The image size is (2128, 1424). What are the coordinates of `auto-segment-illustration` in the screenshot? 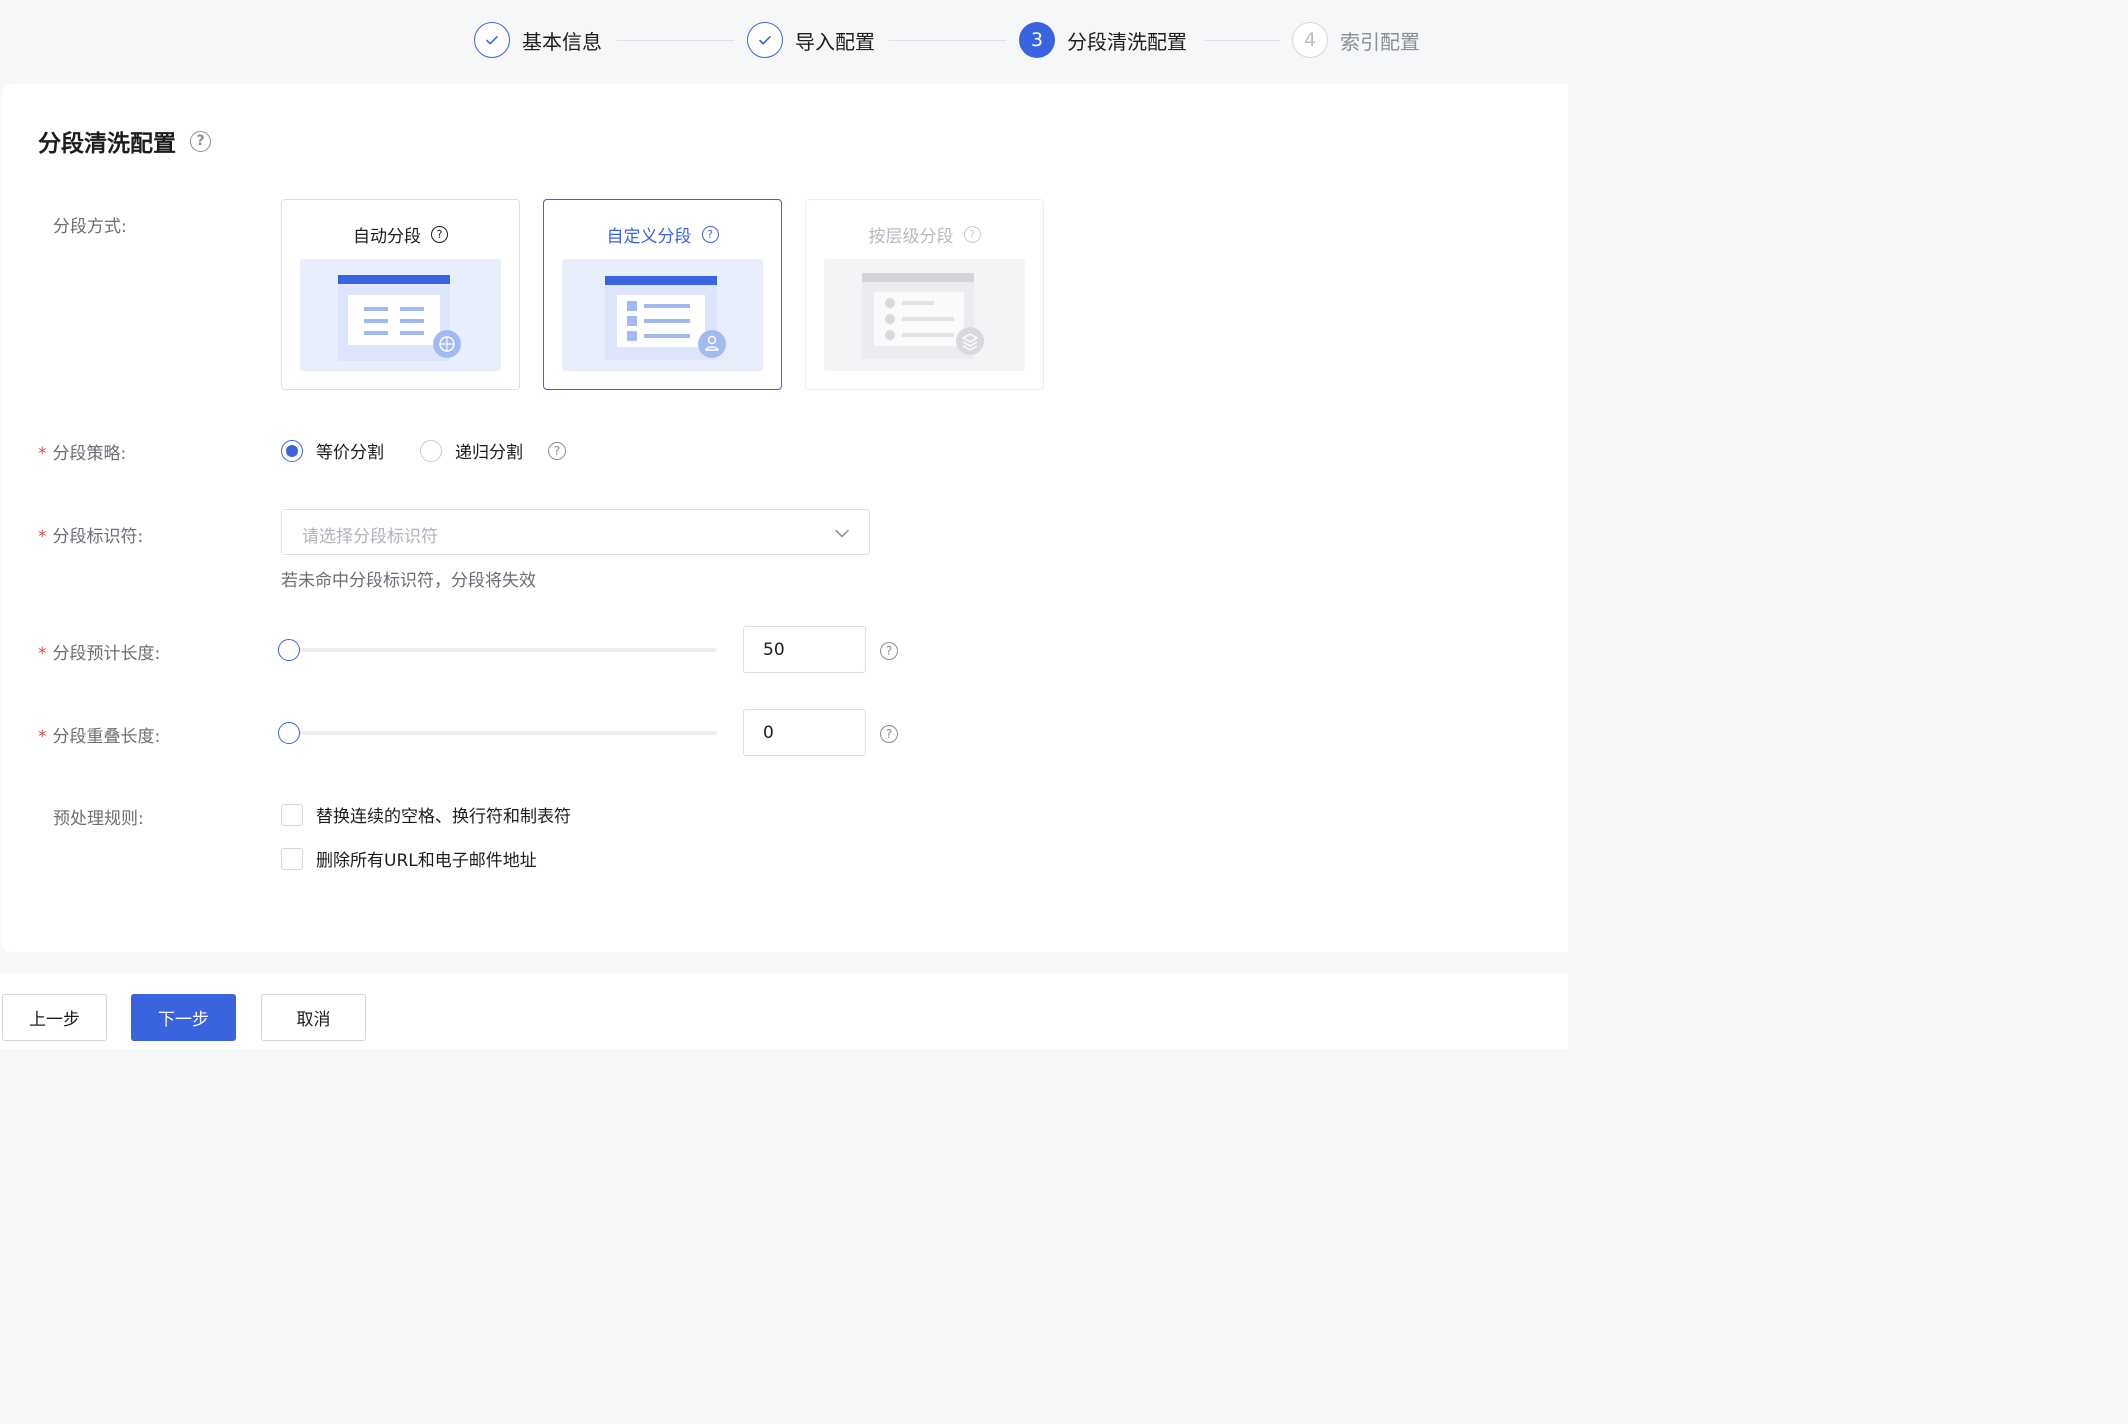 It's located at (400, 315).